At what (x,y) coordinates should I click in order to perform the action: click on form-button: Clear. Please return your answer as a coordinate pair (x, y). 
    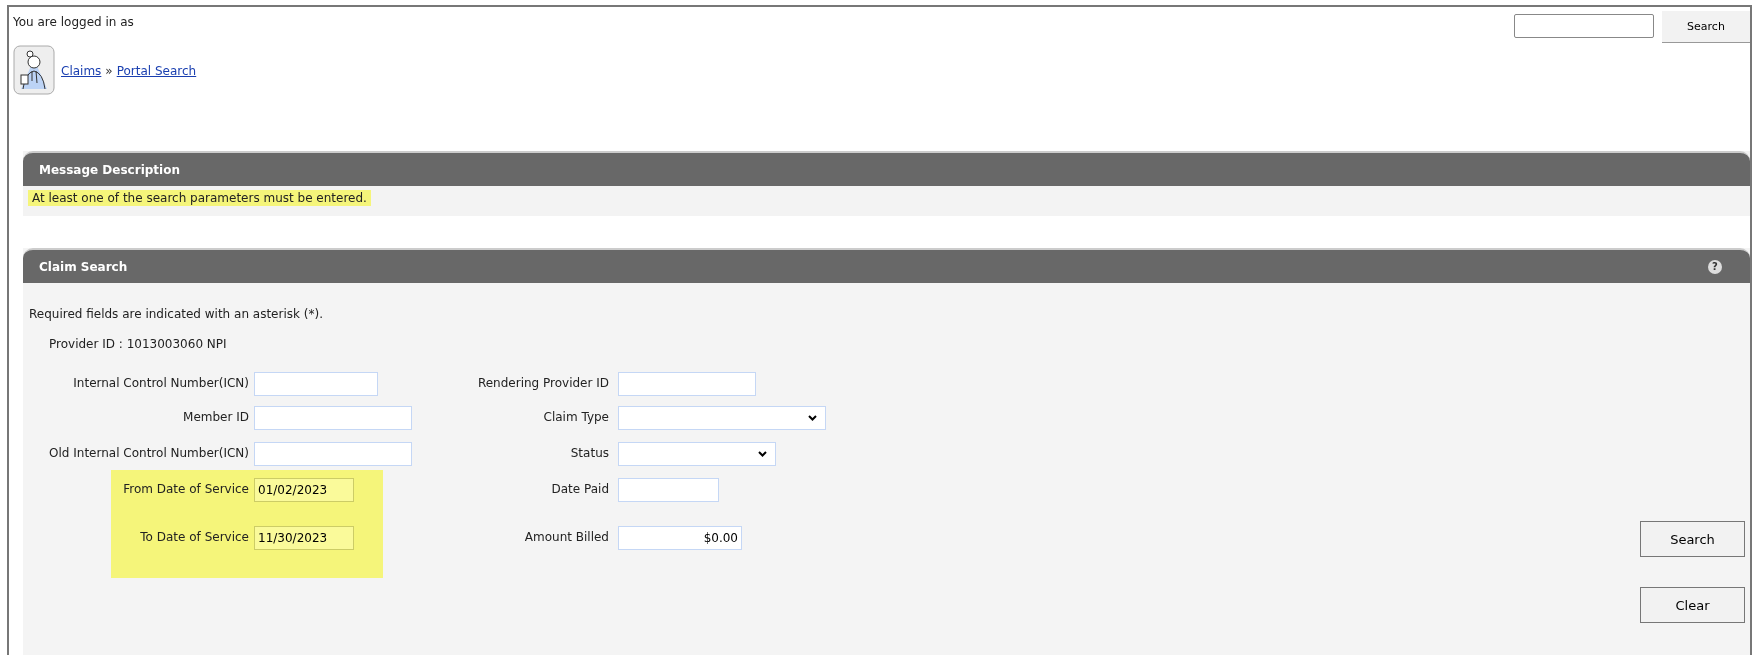
    Looking at the image, I should click on (1692, 605).